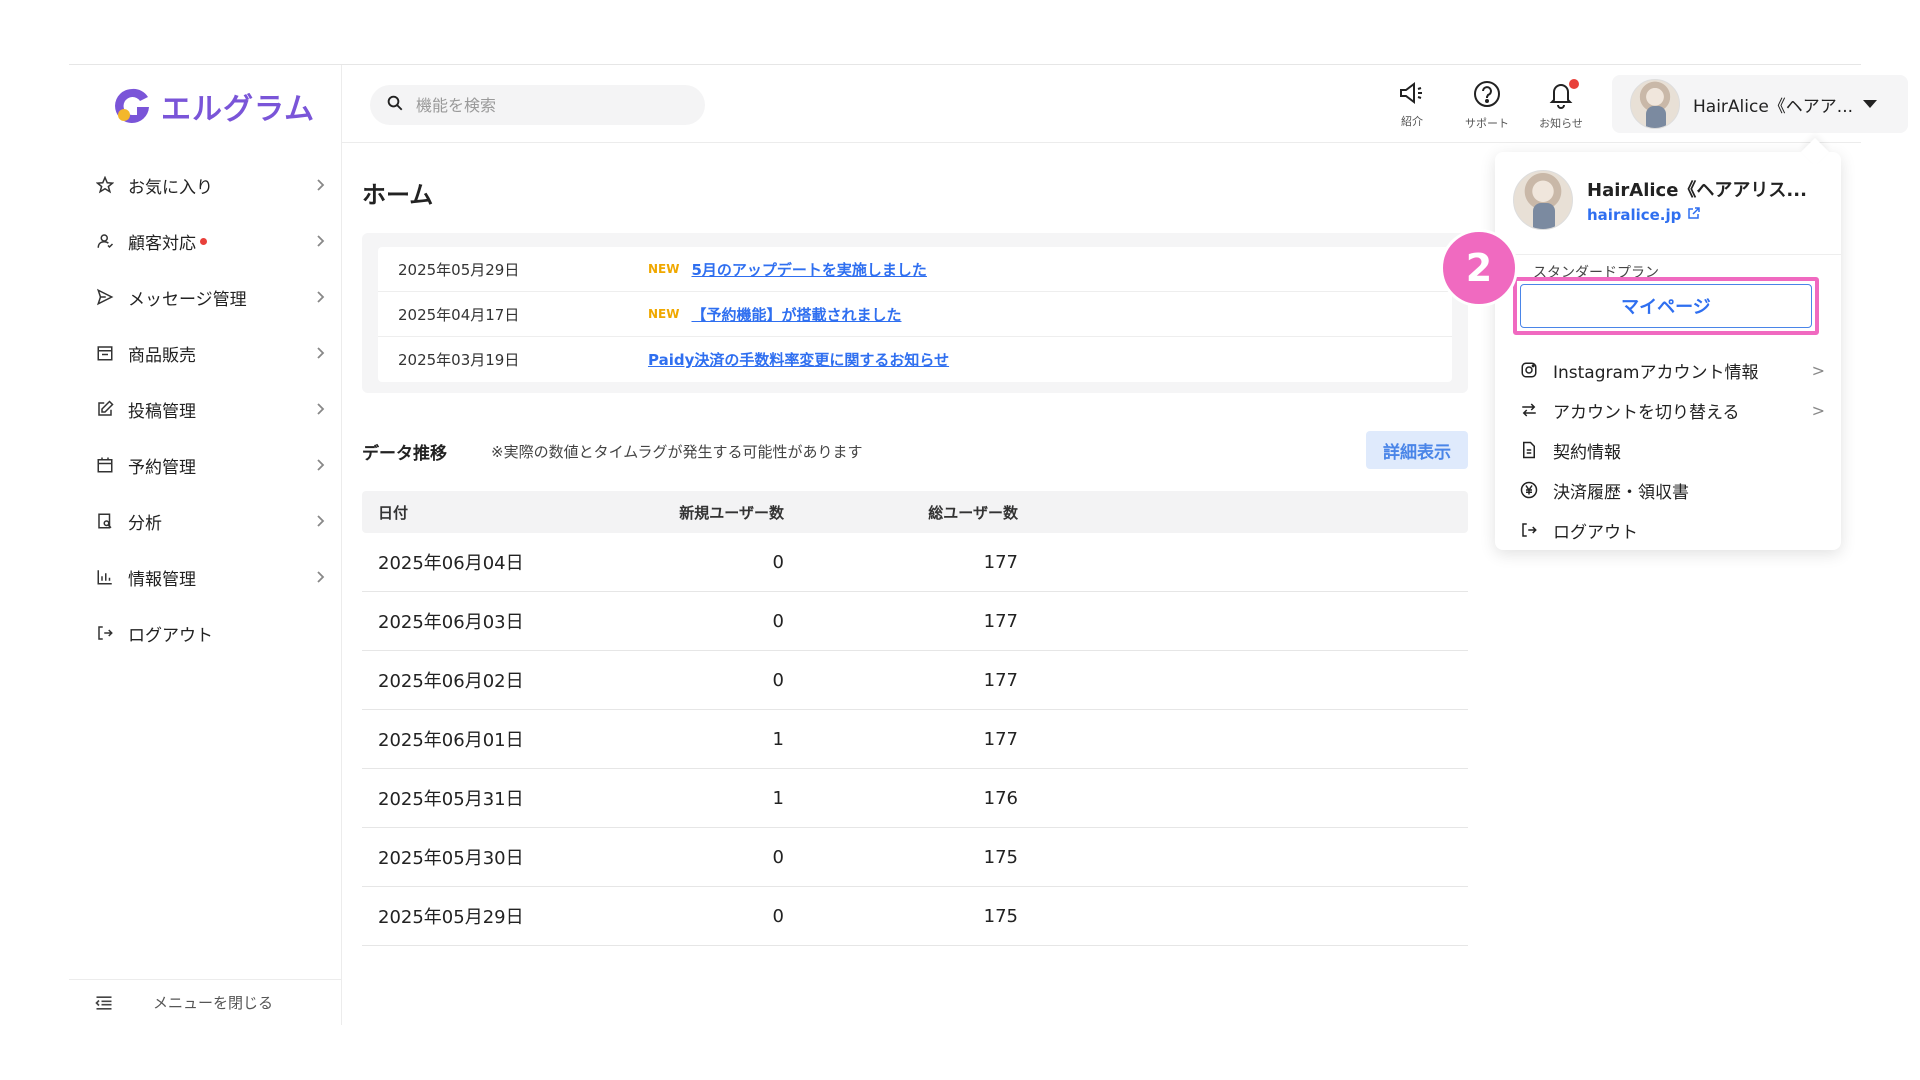  What do you see at coordinates (915, 451) in the screenshot?
I see `data-section-header: データ推移 ※実際の数値とタイムラグが発生する可能性があります 詳細表示` at bounding box center [915, 451].